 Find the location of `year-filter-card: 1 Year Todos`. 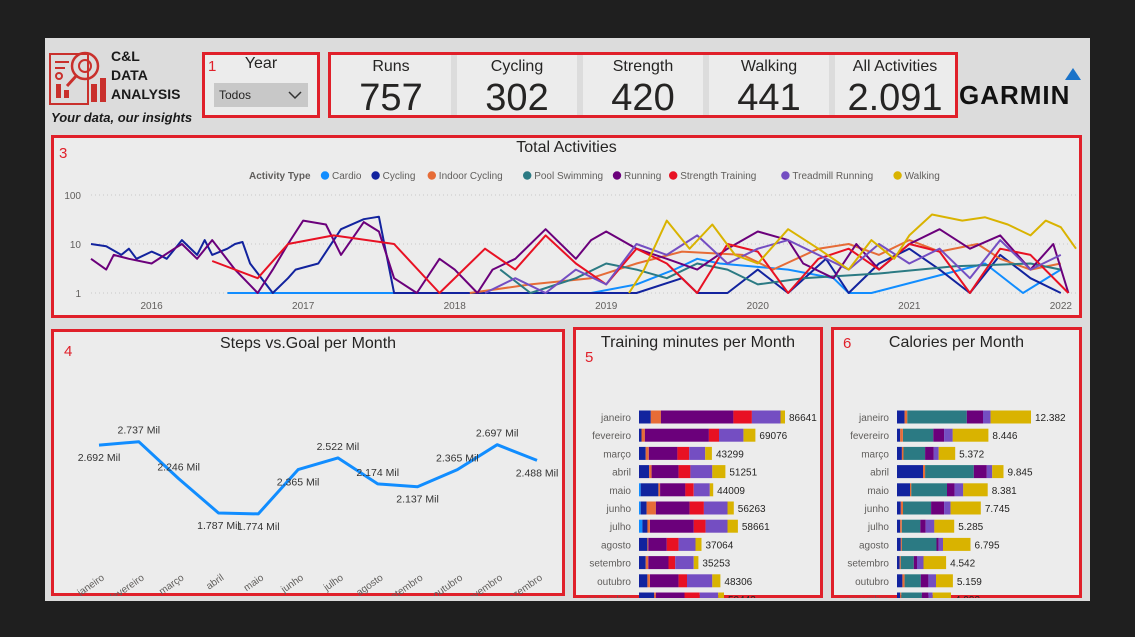

year-filter-card: 1 Year Todos is located at coordinates (261, 85).